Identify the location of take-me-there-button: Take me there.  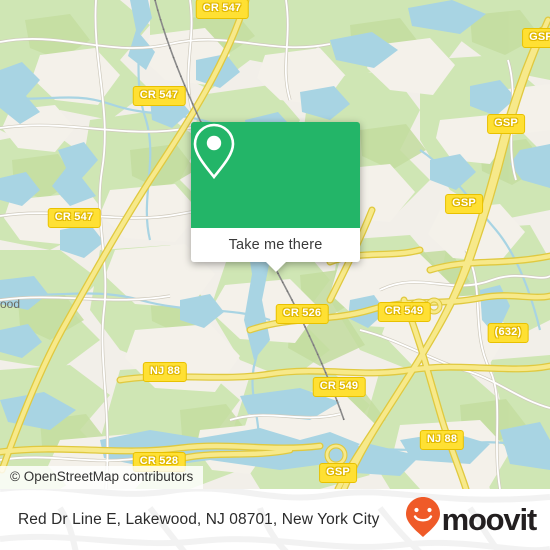
(275, 250).